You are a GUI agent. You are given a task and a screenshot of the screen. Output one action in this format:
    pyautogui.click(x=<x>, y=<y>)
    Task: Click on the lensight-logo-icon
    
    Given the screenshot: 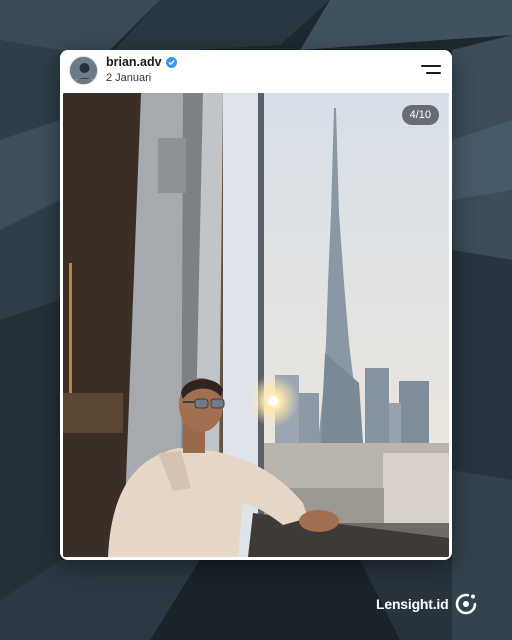 What is the action you would take?
    pyautogui.click(x=466, y=604)
    